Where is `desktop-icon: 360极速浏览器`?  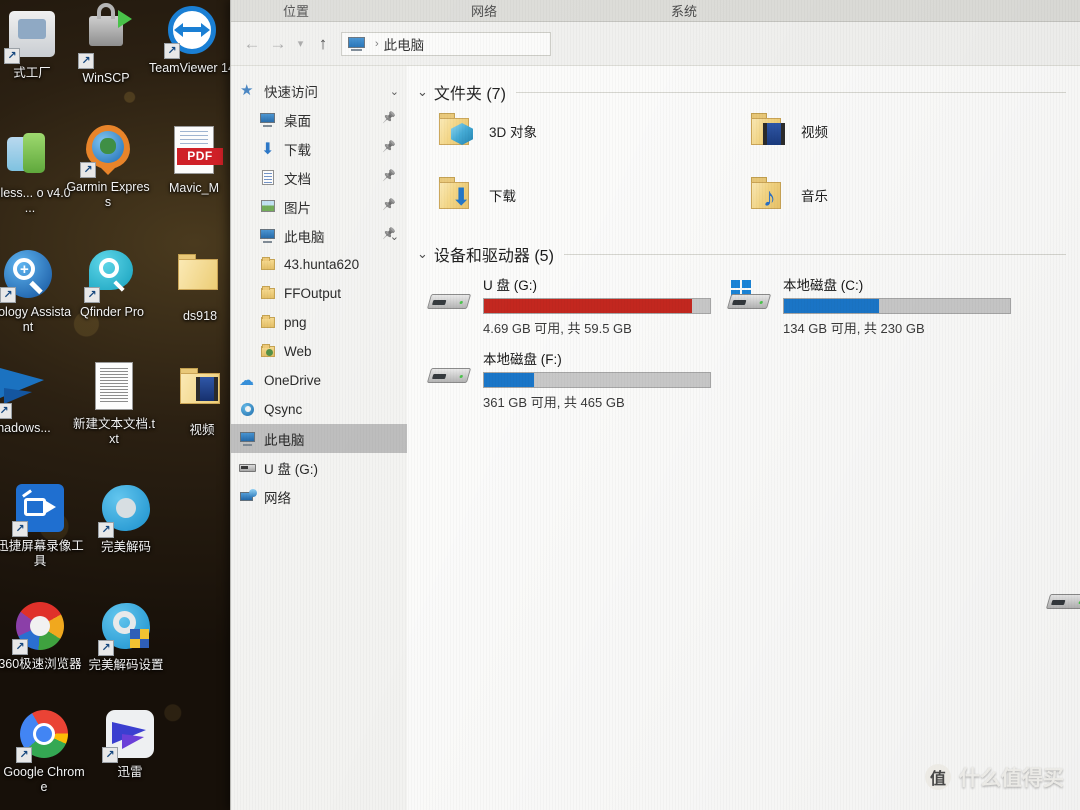
desktop-icon: 360极速浏览器 is located at coordinates (42, 636).